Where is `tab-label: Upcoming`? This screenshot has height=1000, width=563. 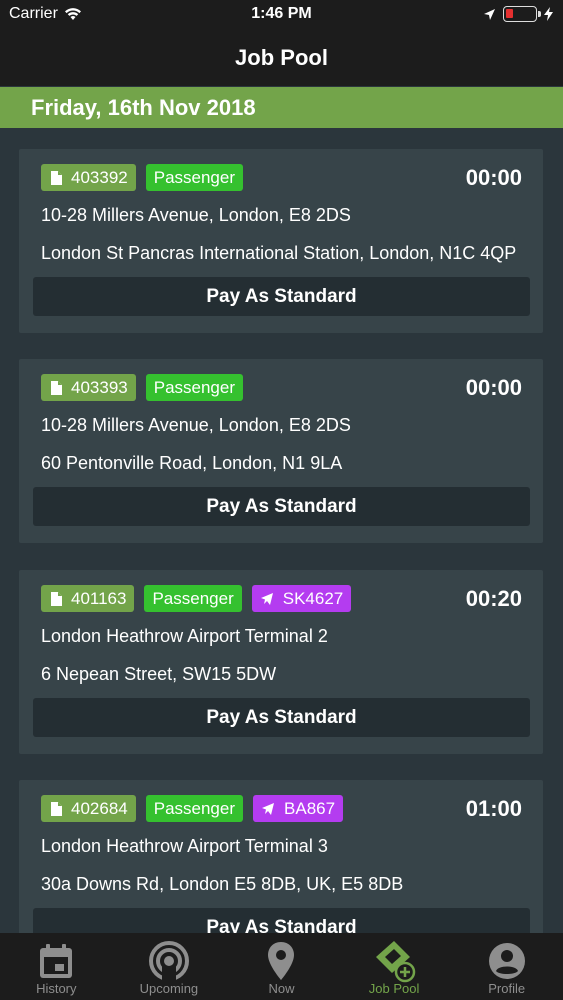 tab-label: Upcoming is located at coordinates (169, 988).